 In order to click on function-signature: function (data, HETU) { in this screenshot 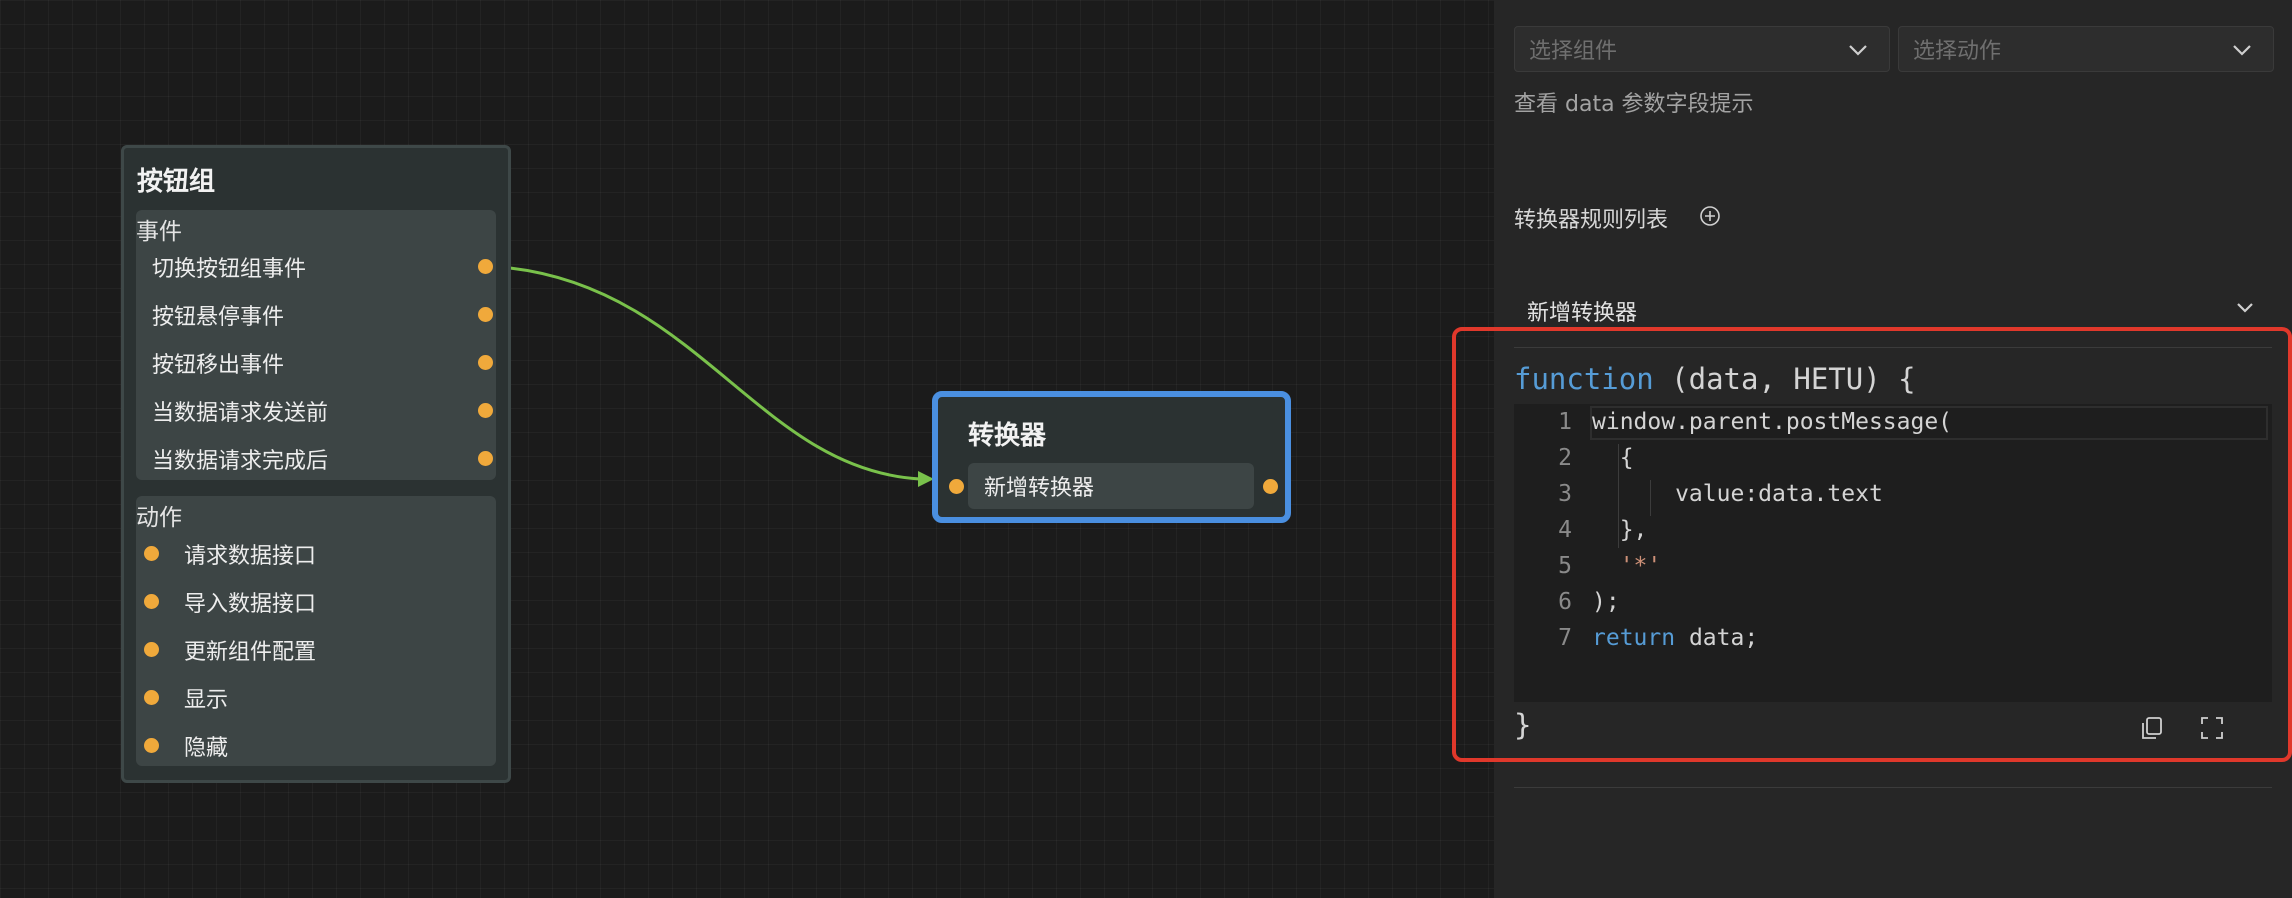, I will do `click(1715, 379)`.